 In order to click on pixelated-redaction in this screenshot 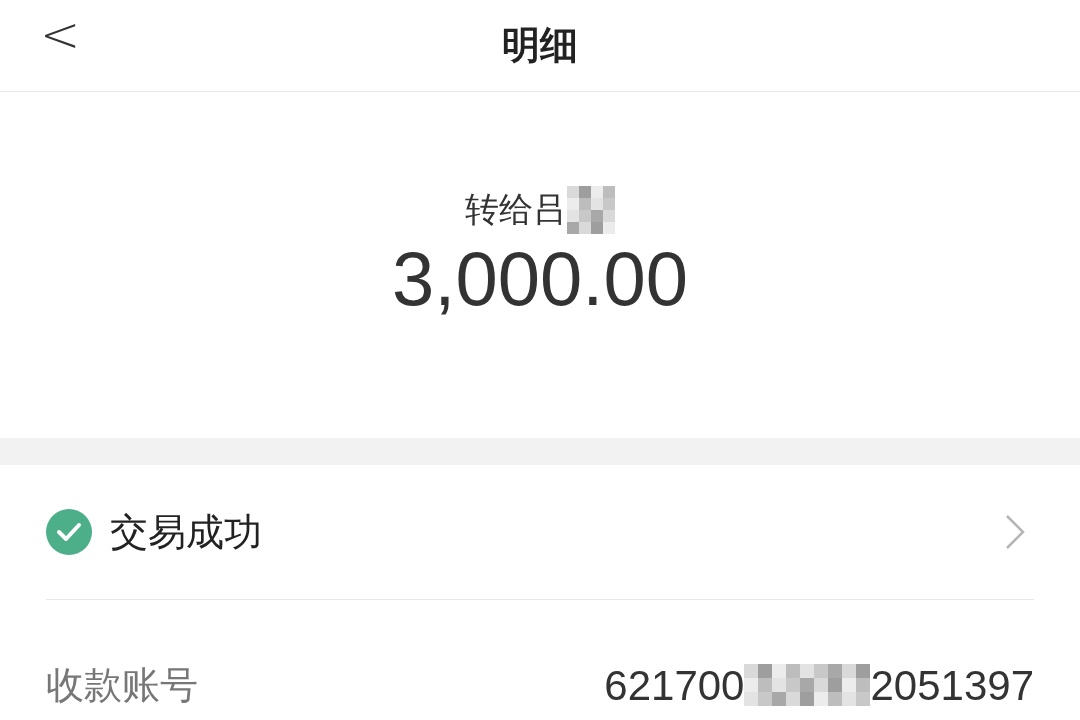, I will do `click(591, 209)`.